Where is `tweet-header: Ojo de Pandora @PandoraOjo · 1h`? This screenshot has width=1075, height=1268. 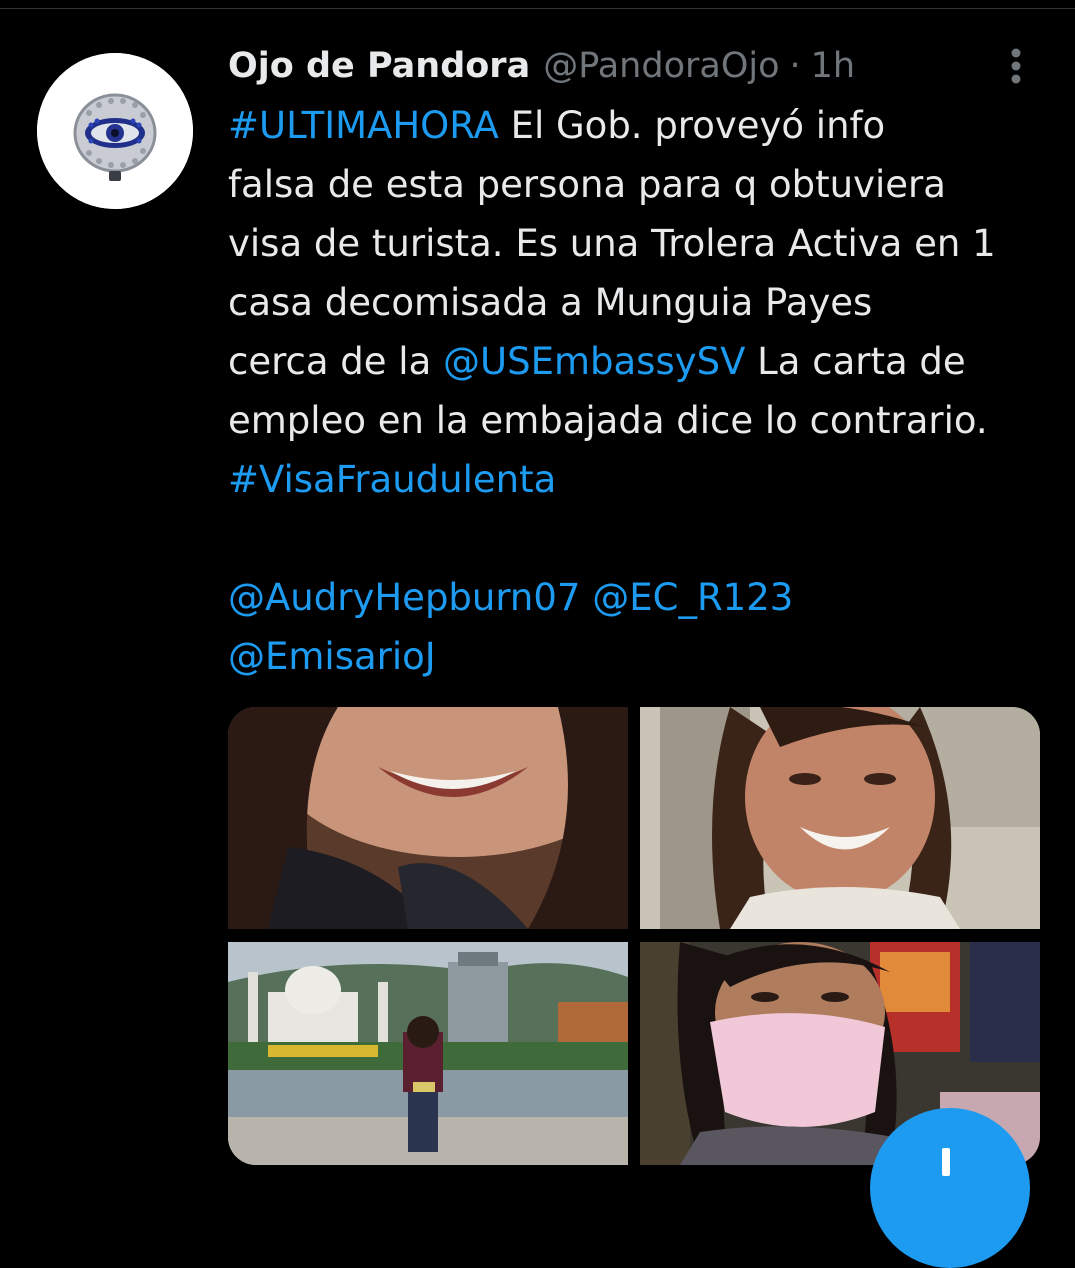 tweet-header: Ojo de Pandora @PandoraOjo · 1h is located at coordinates (541, 66).